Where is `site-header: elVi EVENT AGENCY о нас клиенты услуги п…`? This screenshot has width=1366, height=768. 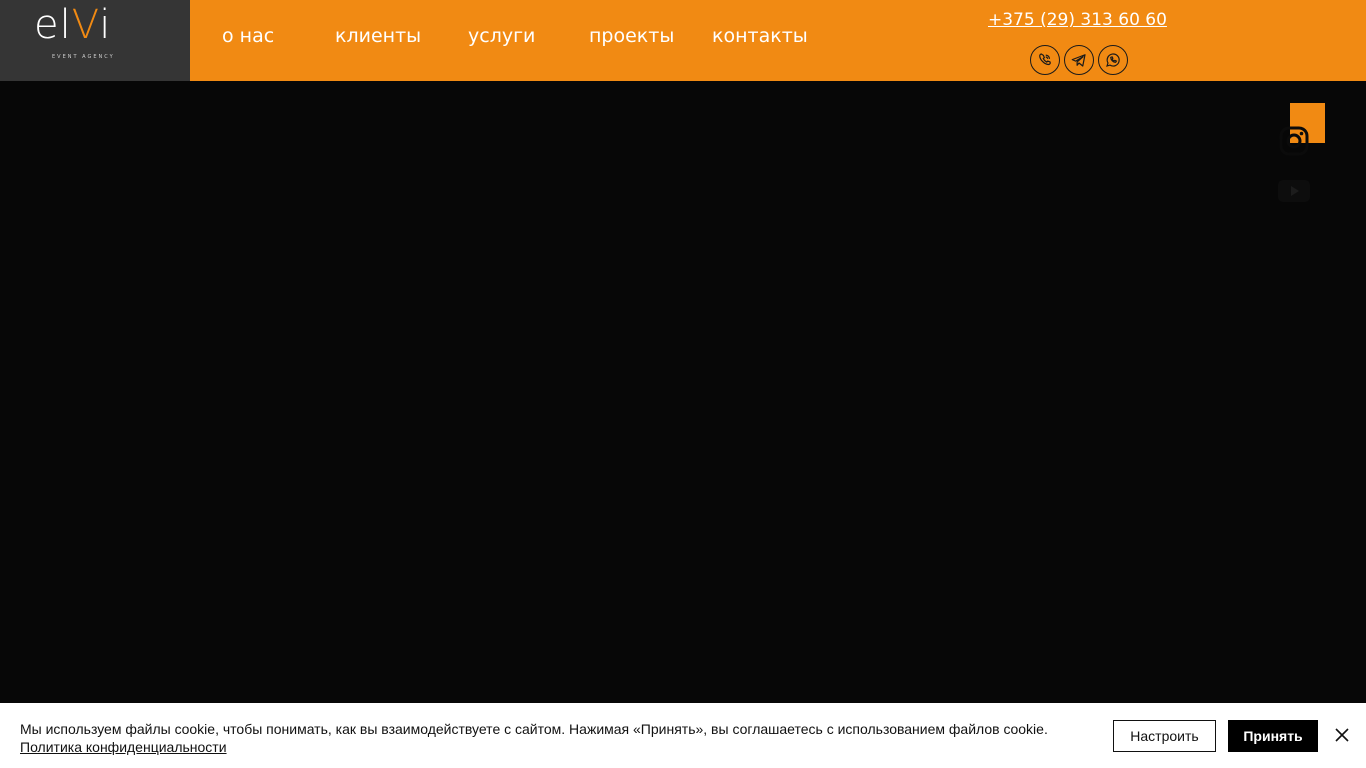 site-header: elVi EVENT AGENCY о нас клиенты услуги п… is located at coordinates (683, 40).